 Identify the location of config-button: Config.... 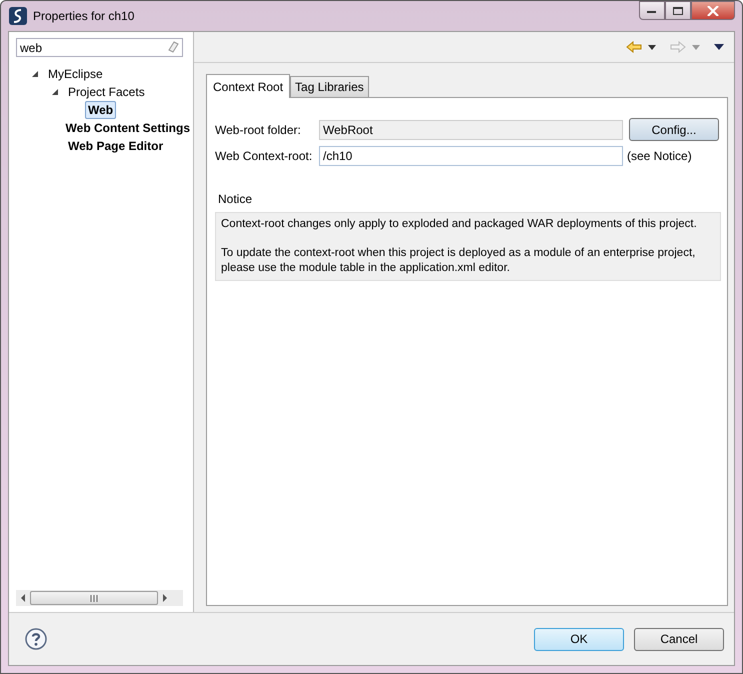
(674, 129).